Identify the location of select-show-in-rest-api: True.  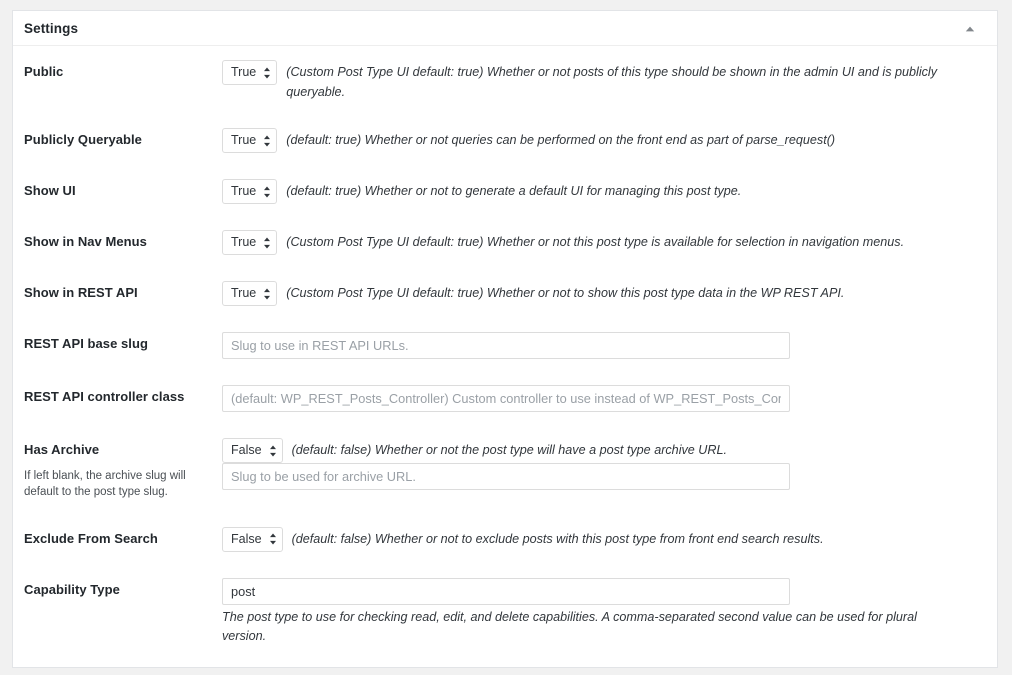
(250, 294).